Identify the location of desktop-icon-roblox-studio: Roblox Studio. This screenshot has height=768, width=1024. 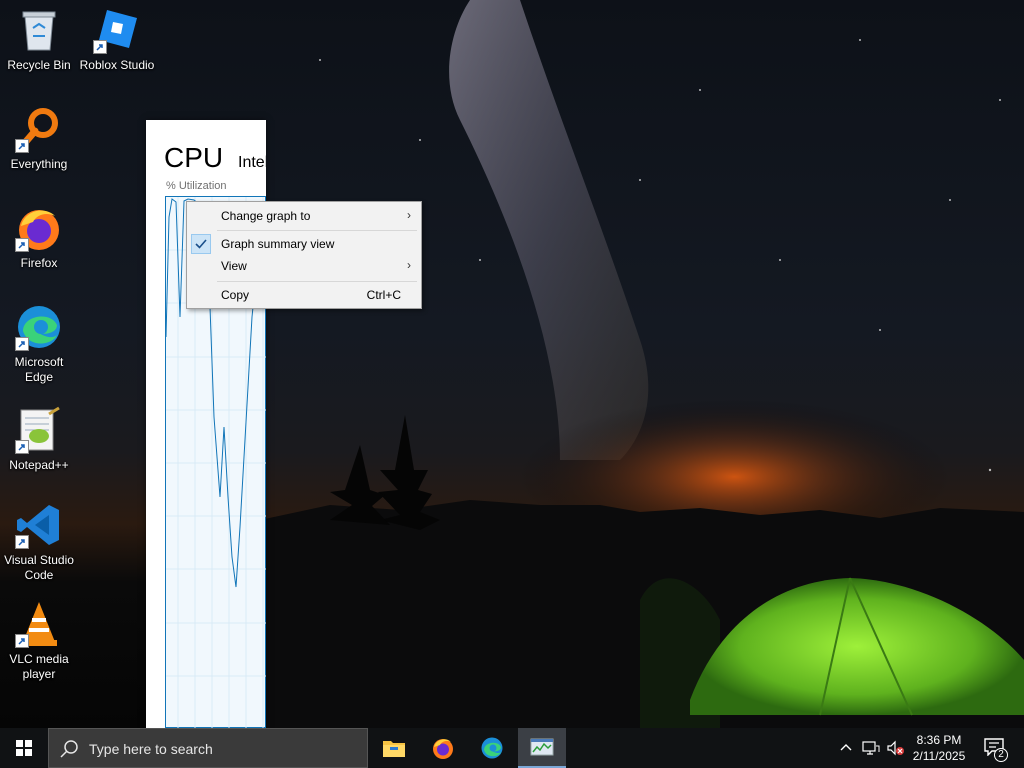
(117, 39).